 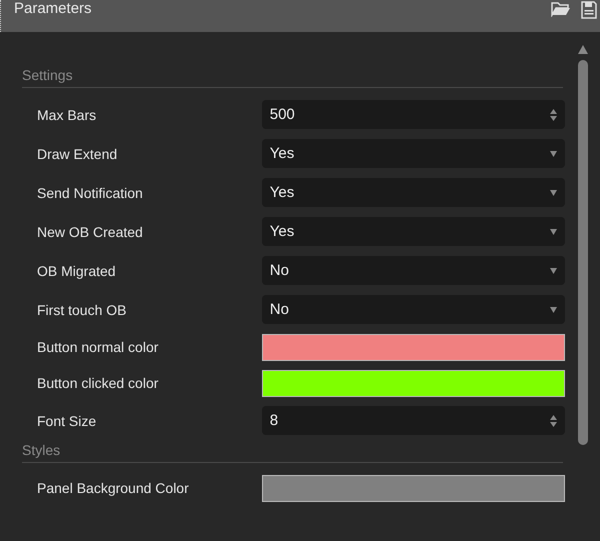 I want to click on folder-icon, so click(x=561, y=9).